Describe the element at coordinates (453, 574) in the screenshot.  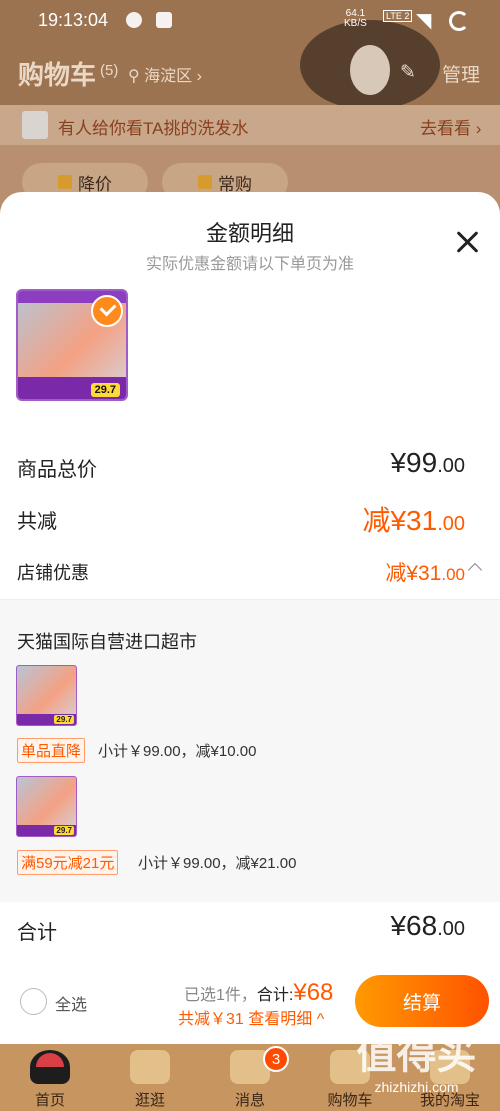
I see `store-discount-dec: .00` at that location.